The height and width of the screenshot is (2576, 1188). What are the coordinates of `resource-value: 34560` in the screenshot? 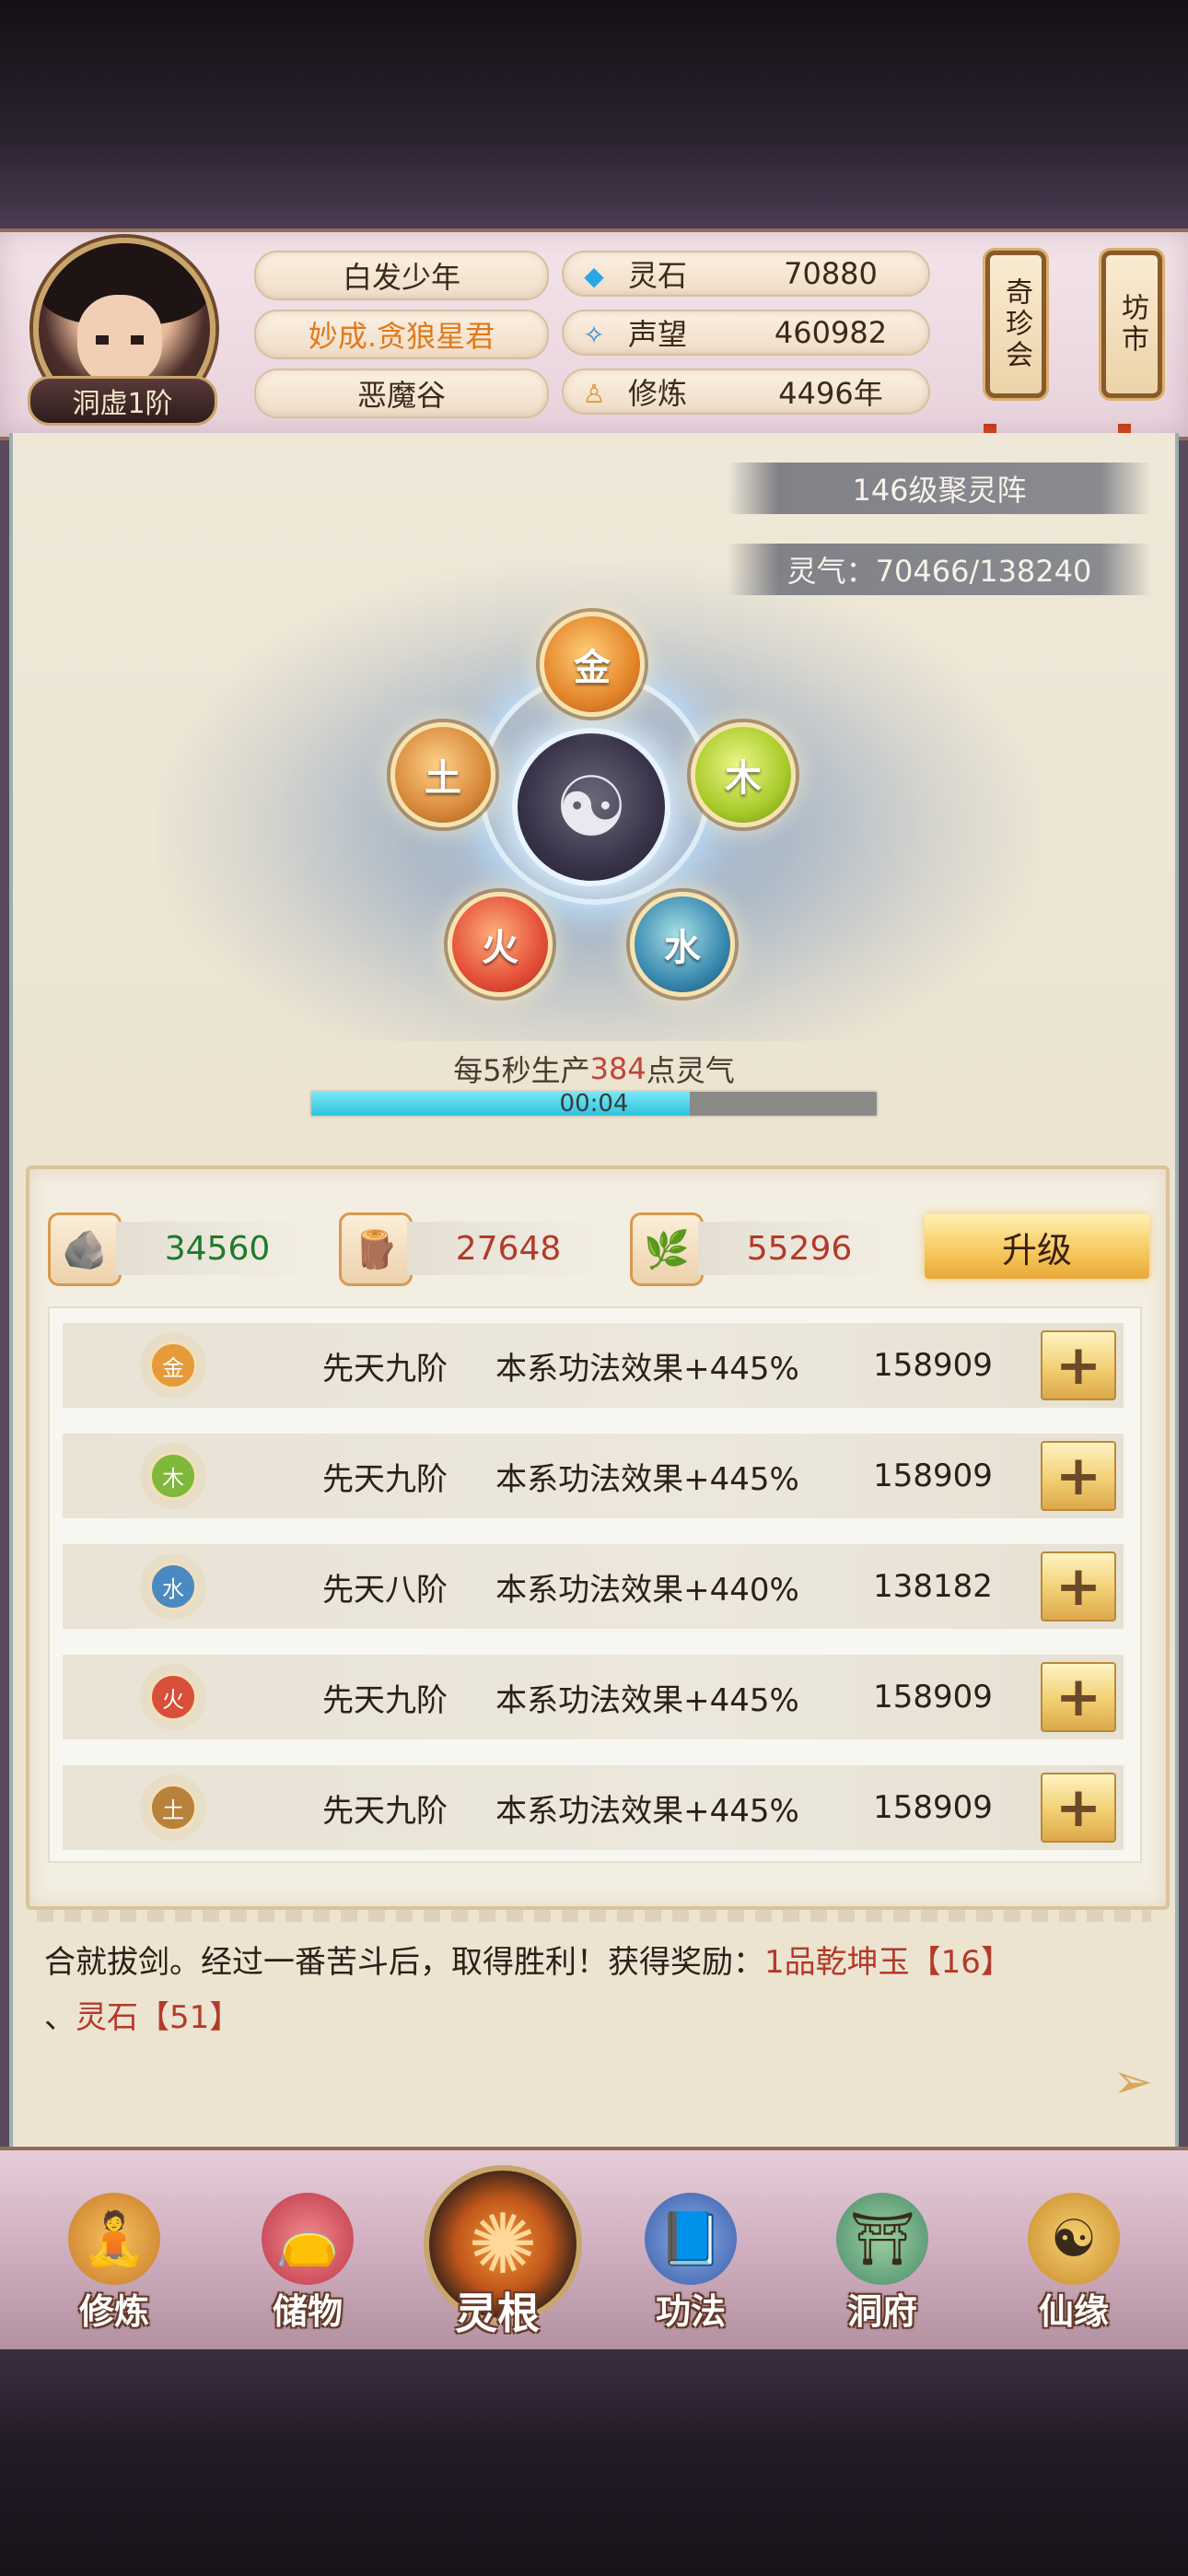 It's located at (218, 1248).